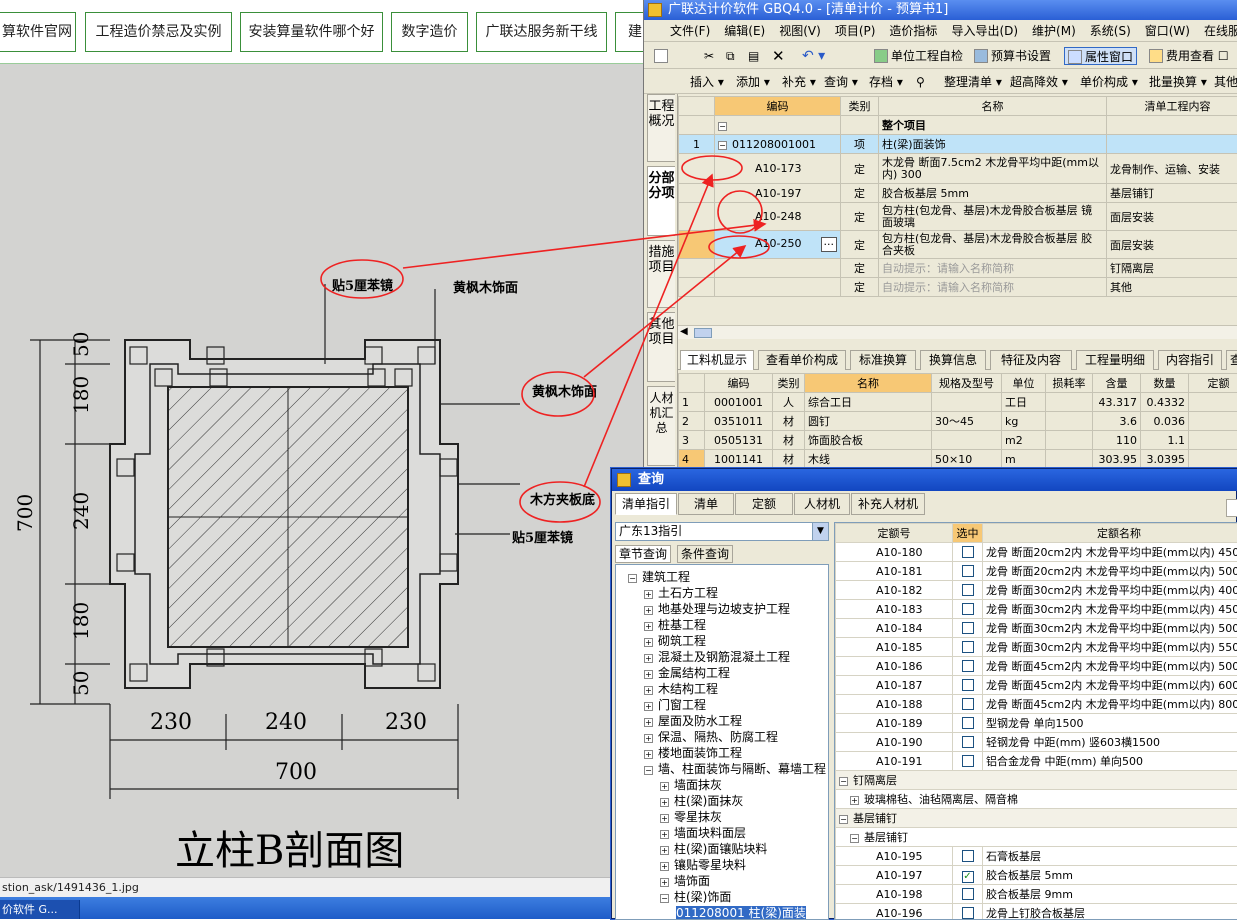  What do you see at coordinates (958, 217) in the screenshot?
I see `table-row: A10-248定包方柱(包龙骨、基层)木龙骨胶合板基层 镜面玻璃面层安装` at bounding box center [958, 217].